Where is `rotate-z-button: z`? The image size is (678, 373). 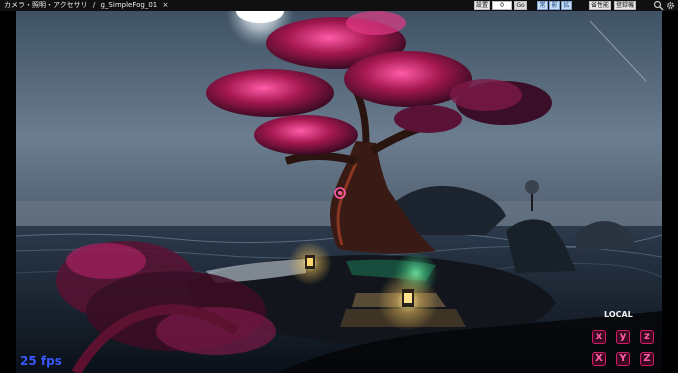 rotate-z-button: z is located at coordinates (647, 337).